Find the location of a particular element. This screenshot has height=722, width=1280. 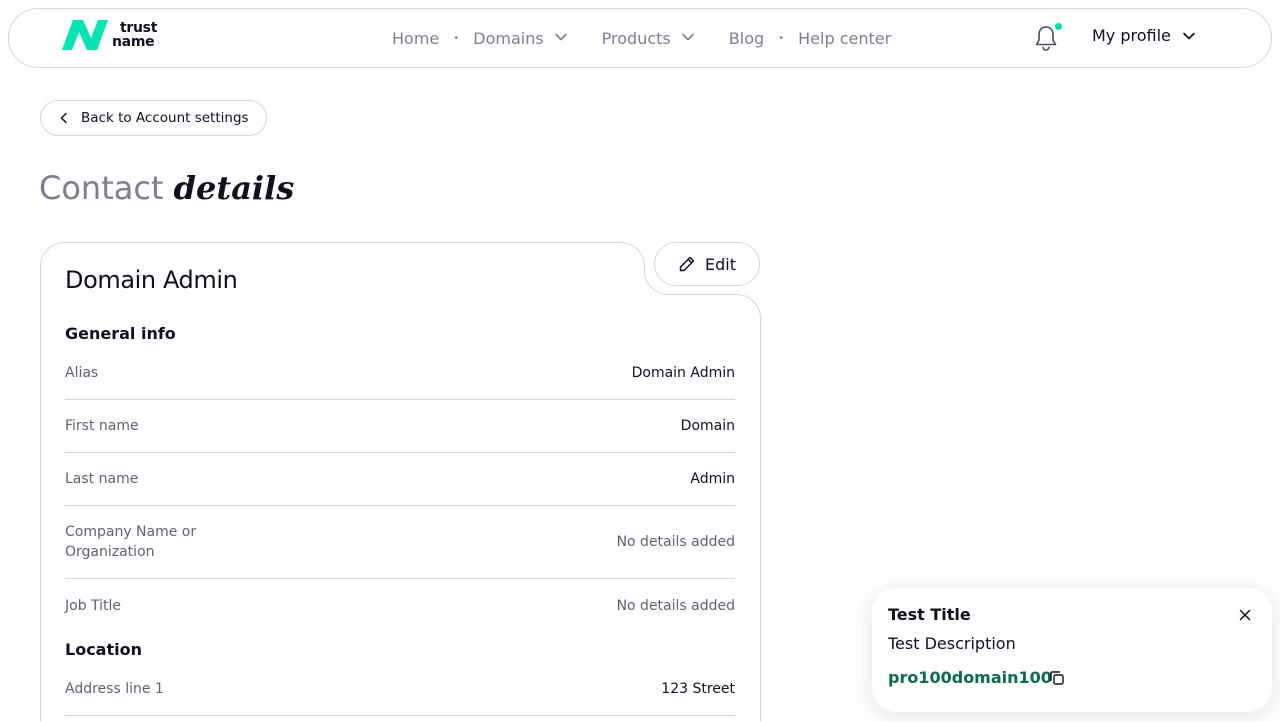

close-icon is located at coordinates (1245, 615).